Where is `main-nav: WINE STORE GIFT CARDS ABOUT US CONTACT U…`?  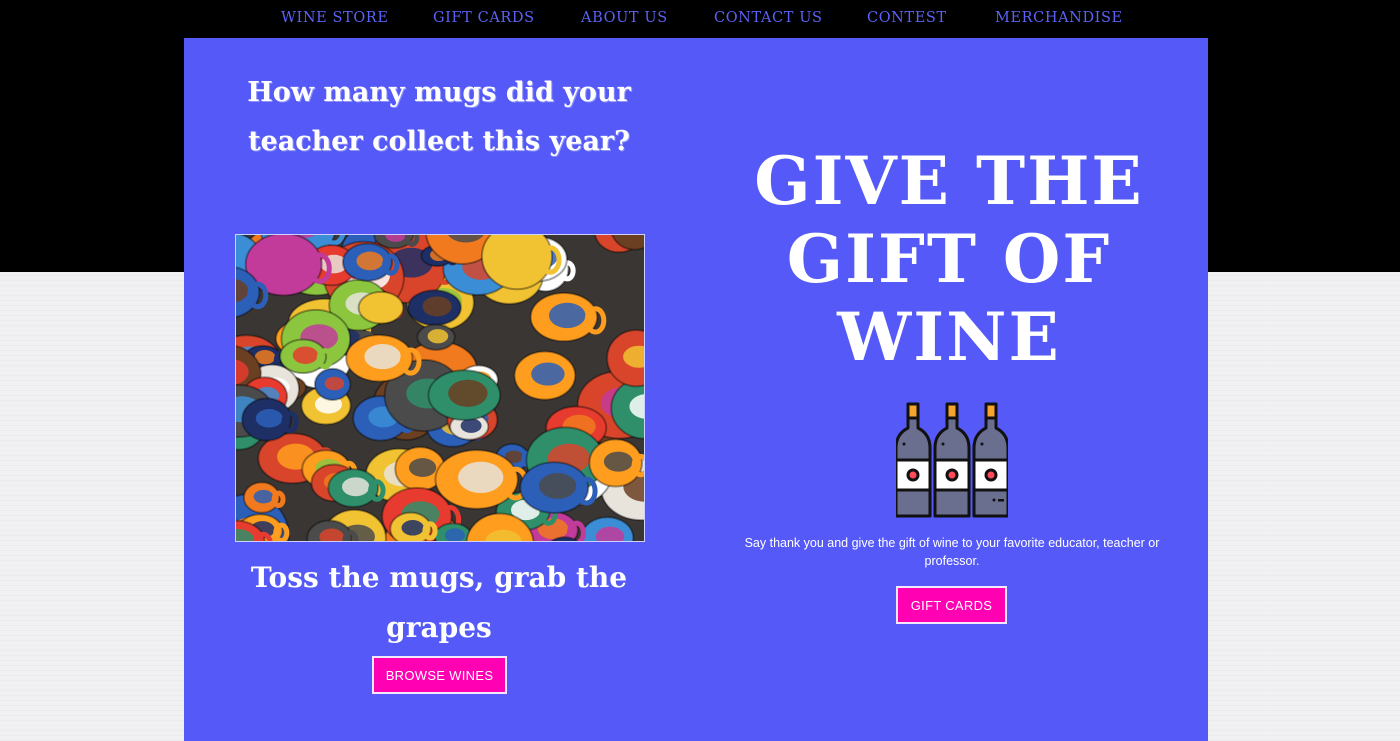 main-nav: WINE STORE GIFT CARDS ABOUT US CONTACT U… is located at coordinates (700, 18).